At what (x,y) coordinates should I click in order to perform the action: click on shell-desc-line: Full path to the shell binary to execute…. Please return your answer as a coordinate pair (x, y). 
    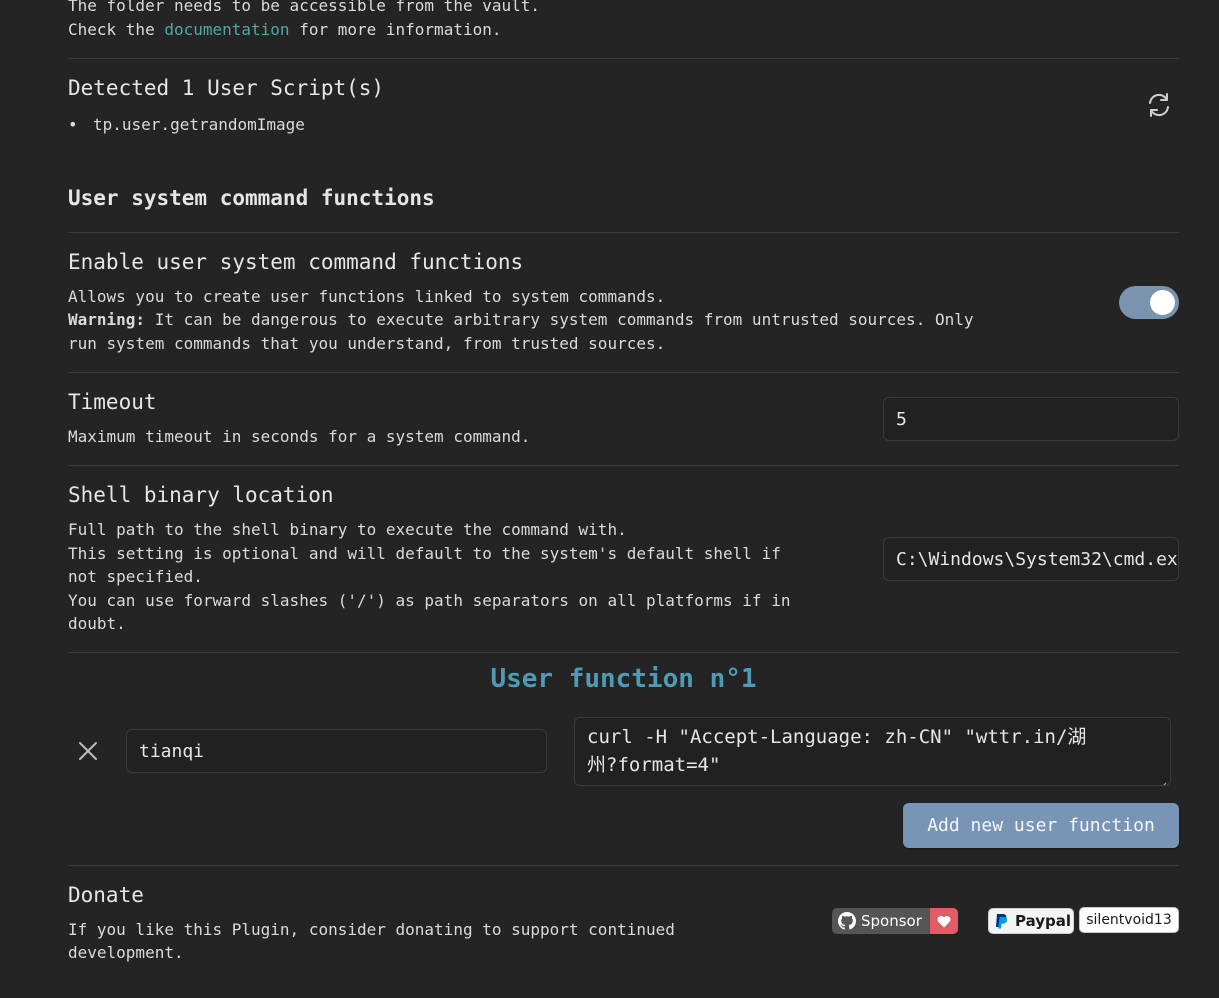
    Looking at the image, I should click on (347, 529).